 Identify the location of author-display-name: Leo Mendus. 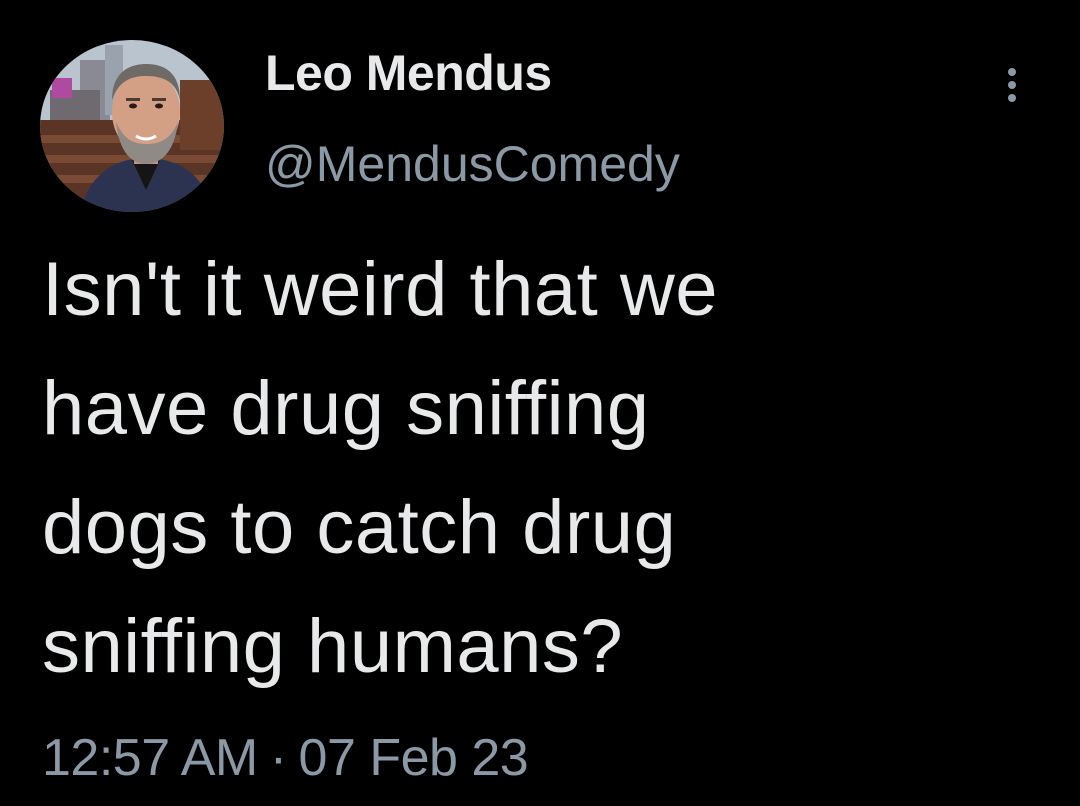
(408, 73).